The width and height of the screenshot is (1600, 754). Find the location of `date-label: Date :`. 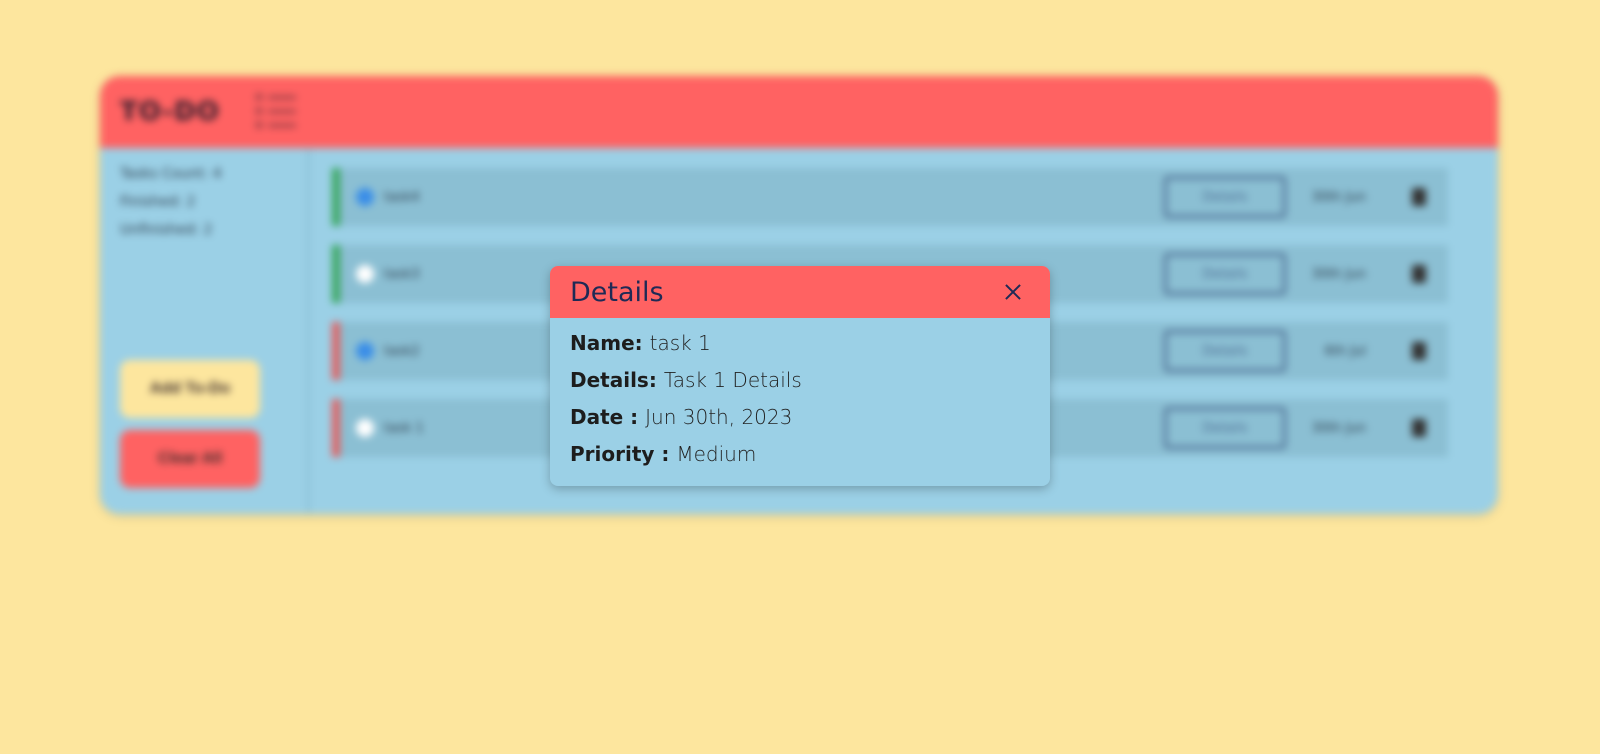

date-label: Date : is located at coordinates (608, 417).